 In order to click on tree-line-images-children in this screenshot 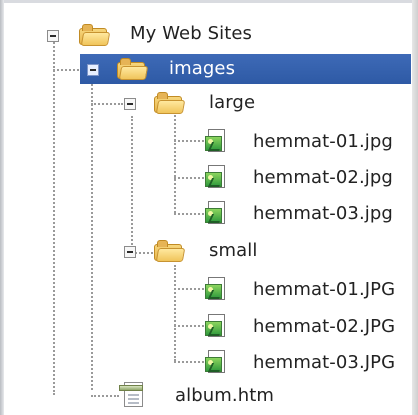, I will do `click(132, 184)`.